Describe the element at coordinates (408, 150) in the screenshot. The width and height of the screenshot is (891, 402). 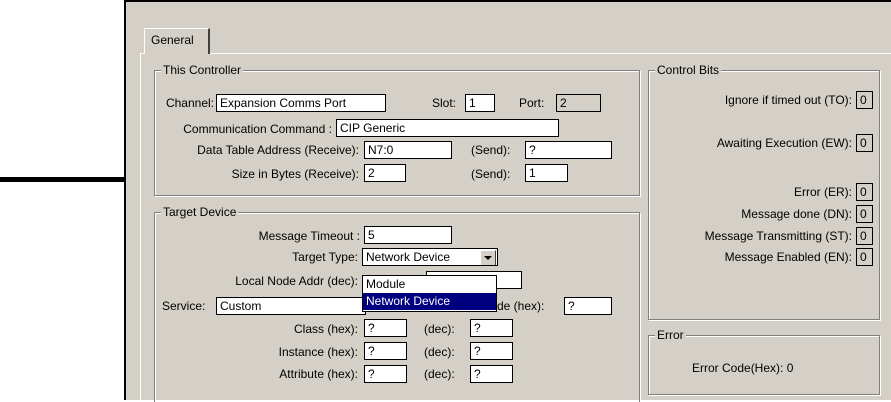
I see `data-table-receive-field: N7:0` at that location.